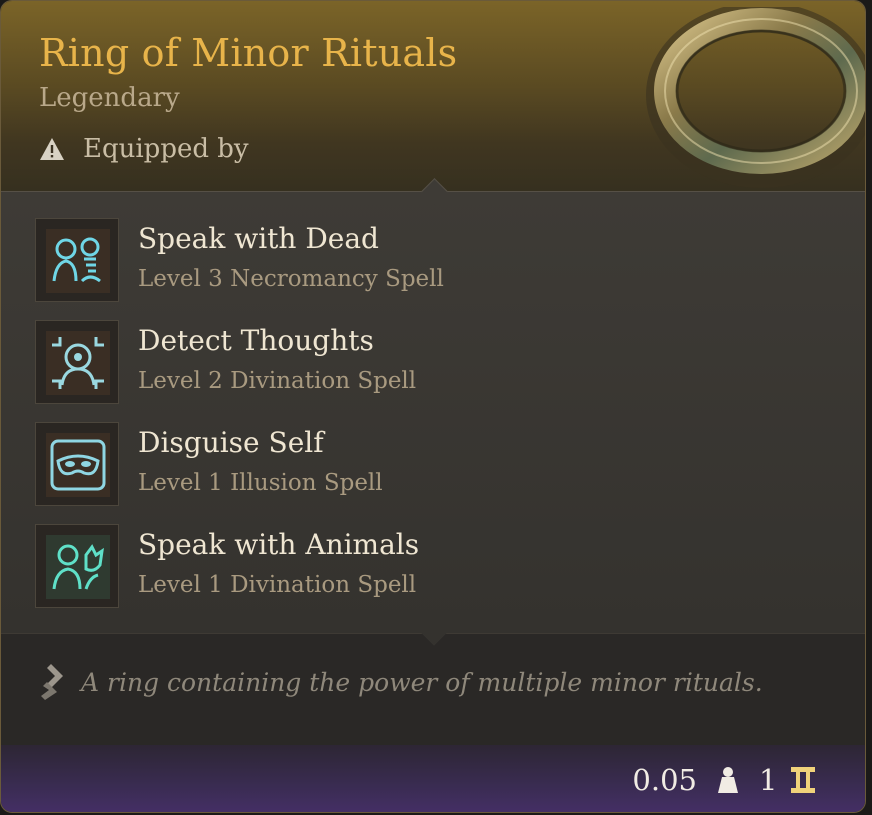 The width and height of the screenshot is (872, 815). I want to click on equipped-by-label: Equipped by, so click(166, 149).